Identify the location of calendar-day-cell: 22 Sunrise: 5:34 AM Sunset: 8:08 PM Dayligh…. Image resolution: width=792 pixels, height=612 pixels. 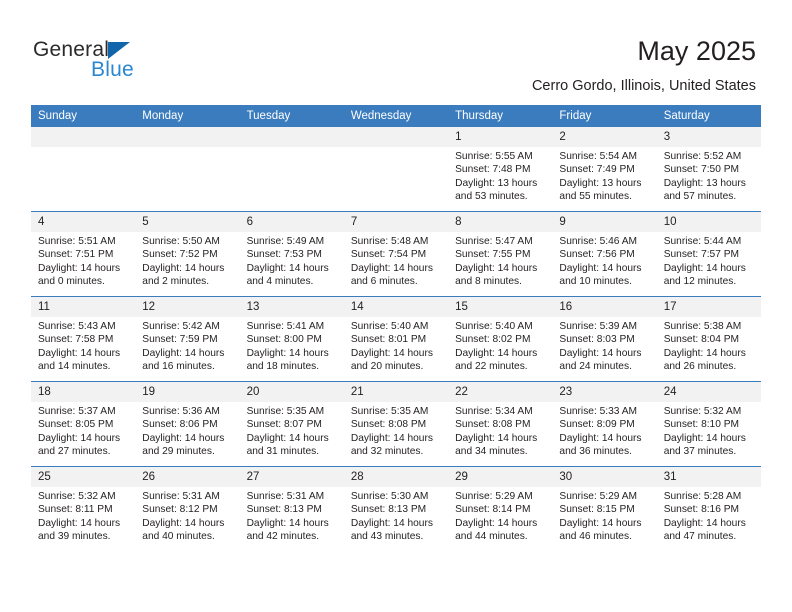
(500, 424).